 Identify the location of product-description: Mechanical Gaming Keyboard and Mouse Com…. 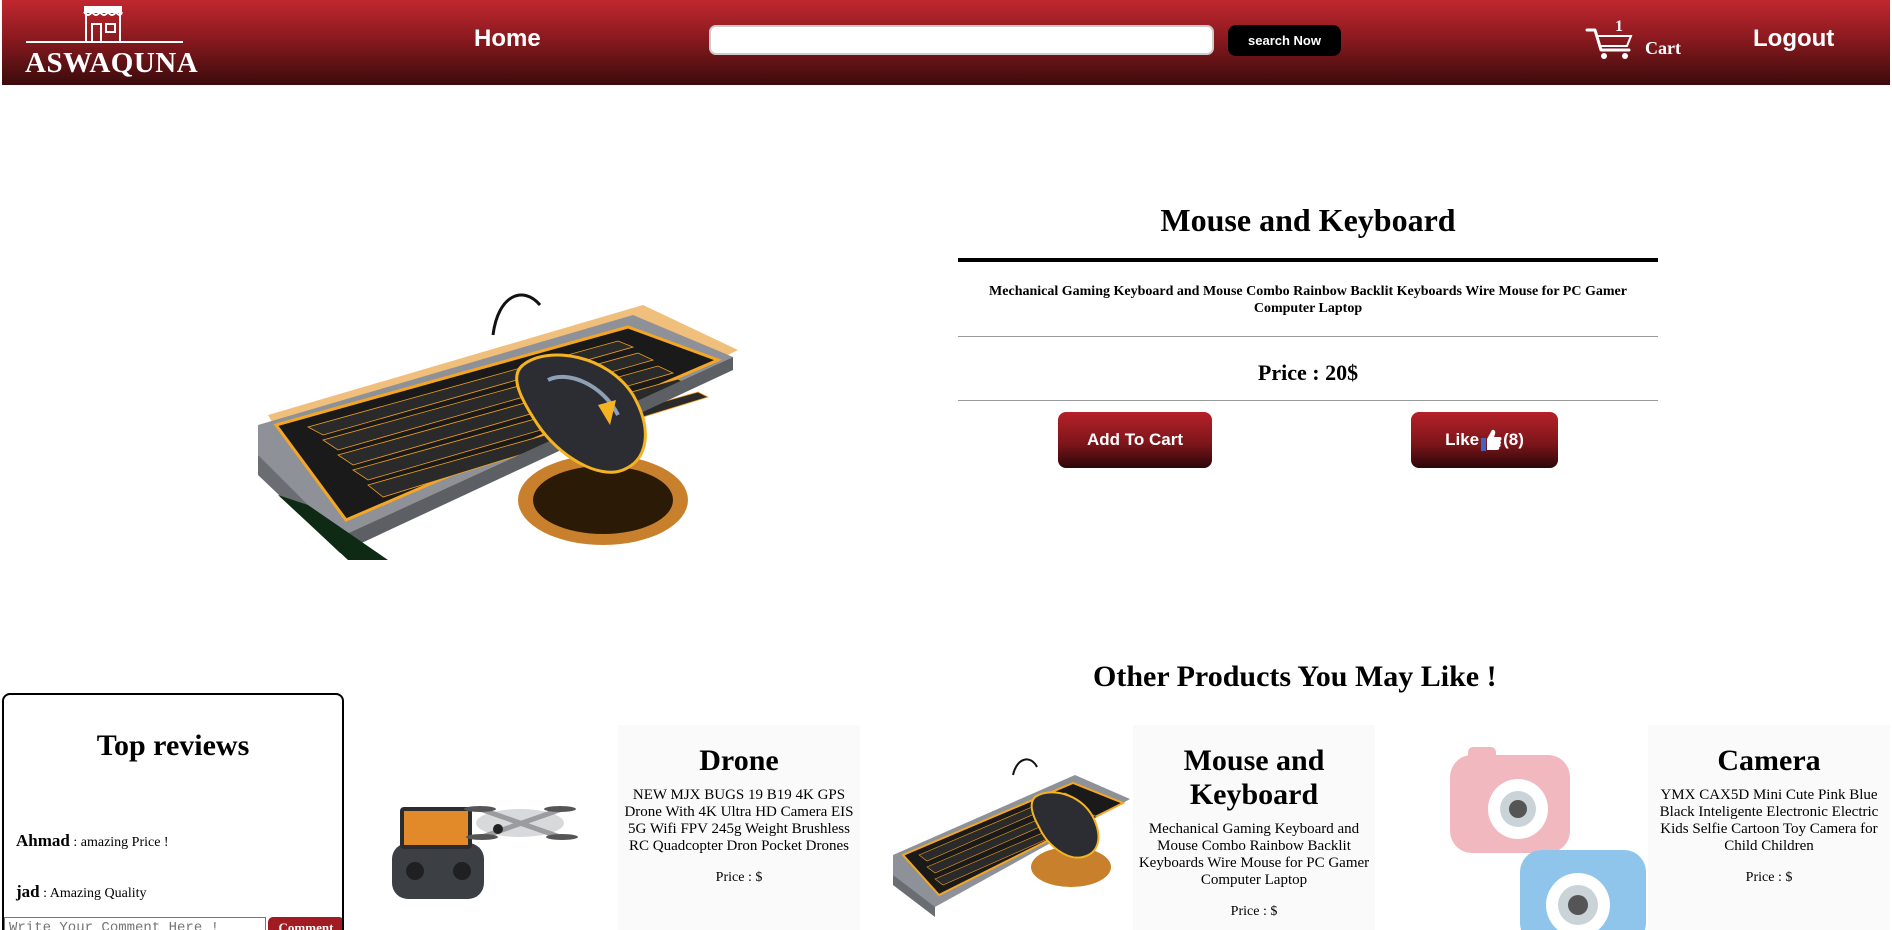
(1308, 300).